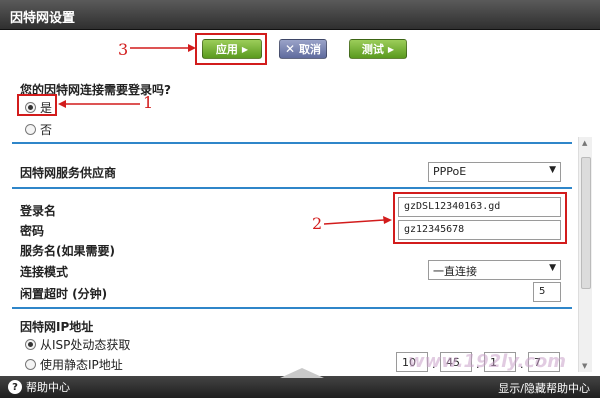  I want to click on idle-timeout-field: 5, so click(547, 292).